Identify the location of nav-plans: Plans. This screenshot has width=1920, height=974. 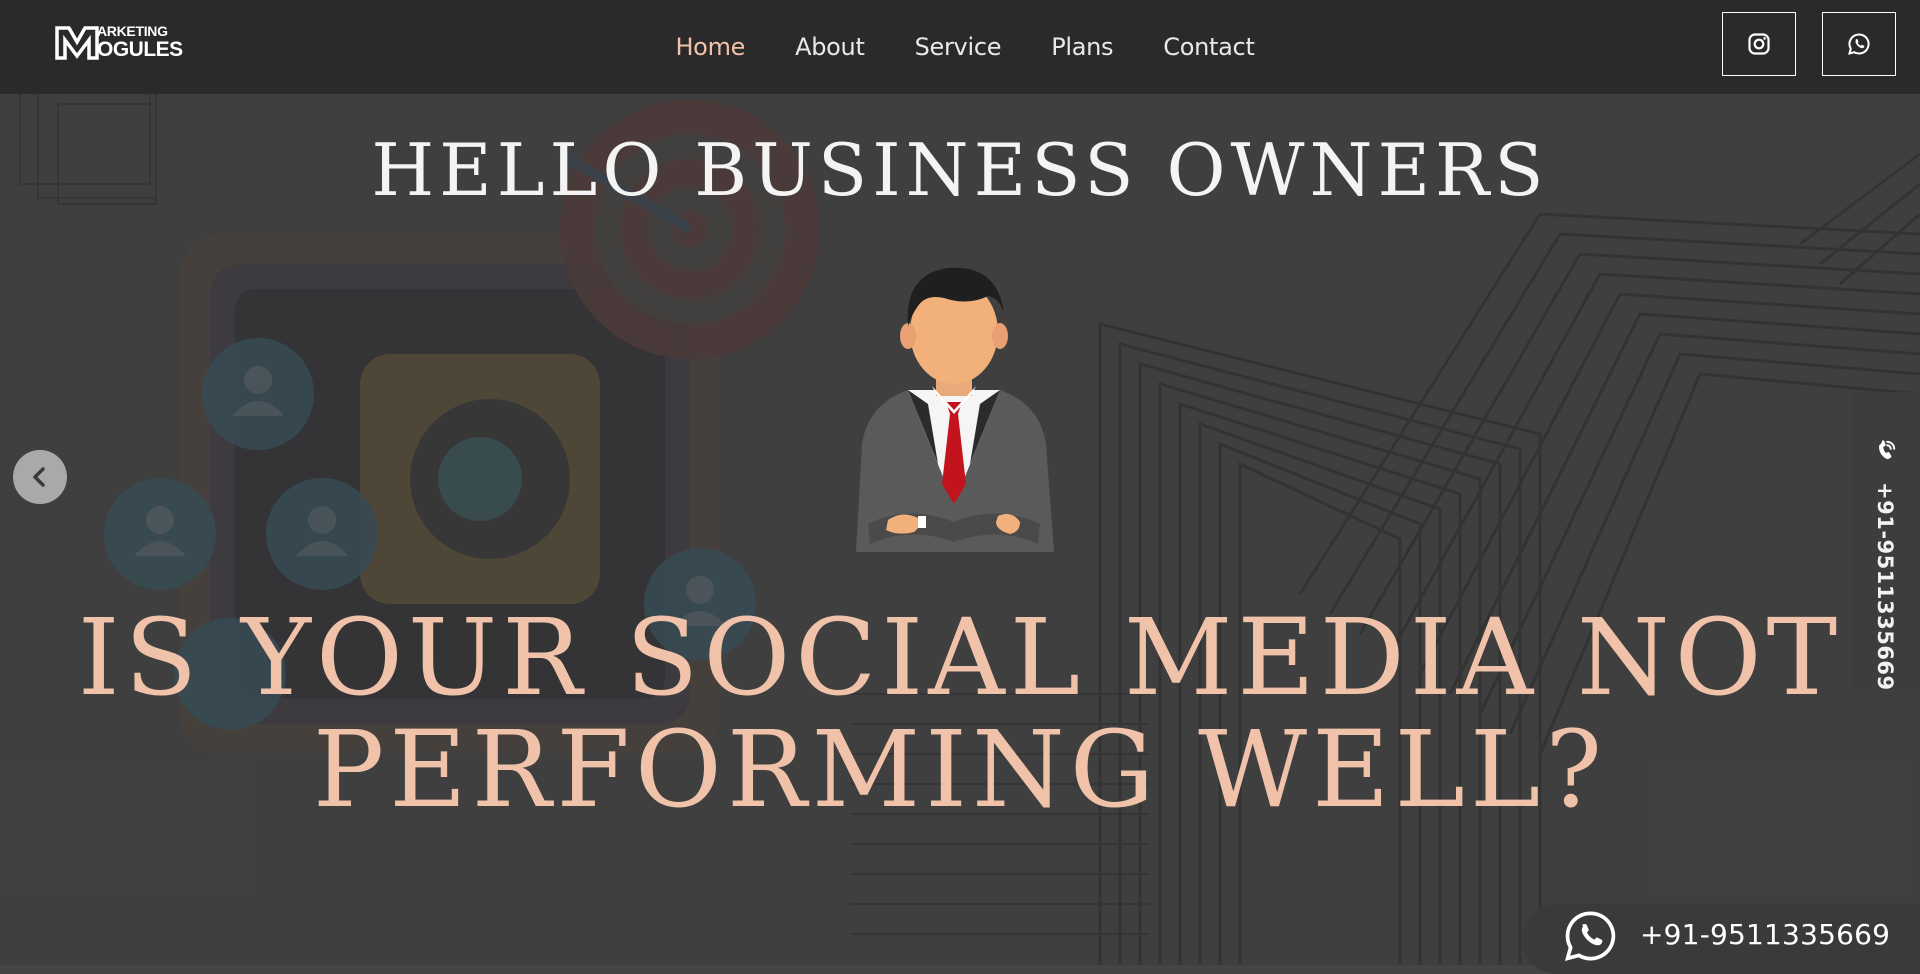
(1082, 47).